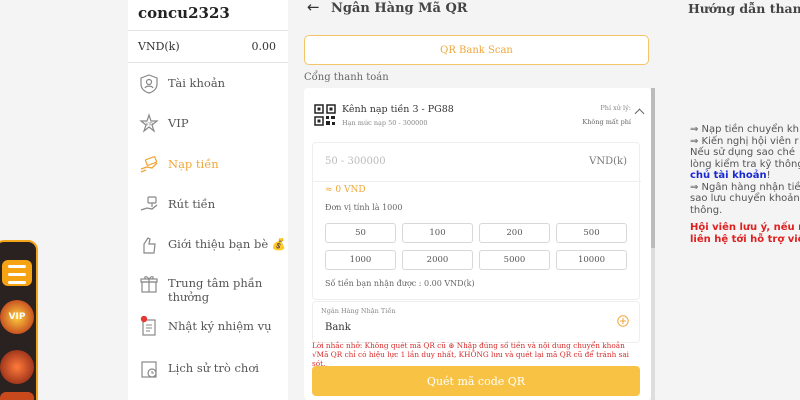  I want to click on sidebar-item-label: Lịch sử trò chơi, so click(213, 368).